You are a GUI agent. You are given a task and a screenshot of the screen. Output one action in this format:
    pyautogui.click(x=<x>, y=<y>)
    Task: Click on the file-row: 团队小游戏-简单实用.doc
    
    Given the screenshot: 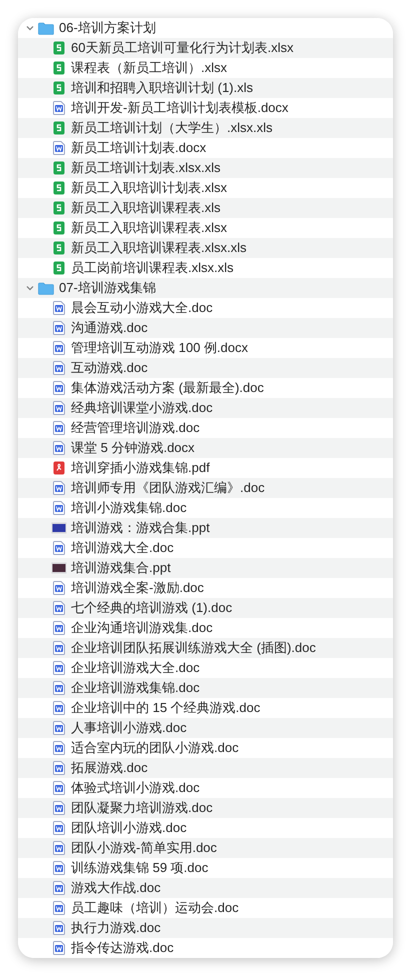 What is the action you would take?
    pyautogui.click(x=205, y=848)
    